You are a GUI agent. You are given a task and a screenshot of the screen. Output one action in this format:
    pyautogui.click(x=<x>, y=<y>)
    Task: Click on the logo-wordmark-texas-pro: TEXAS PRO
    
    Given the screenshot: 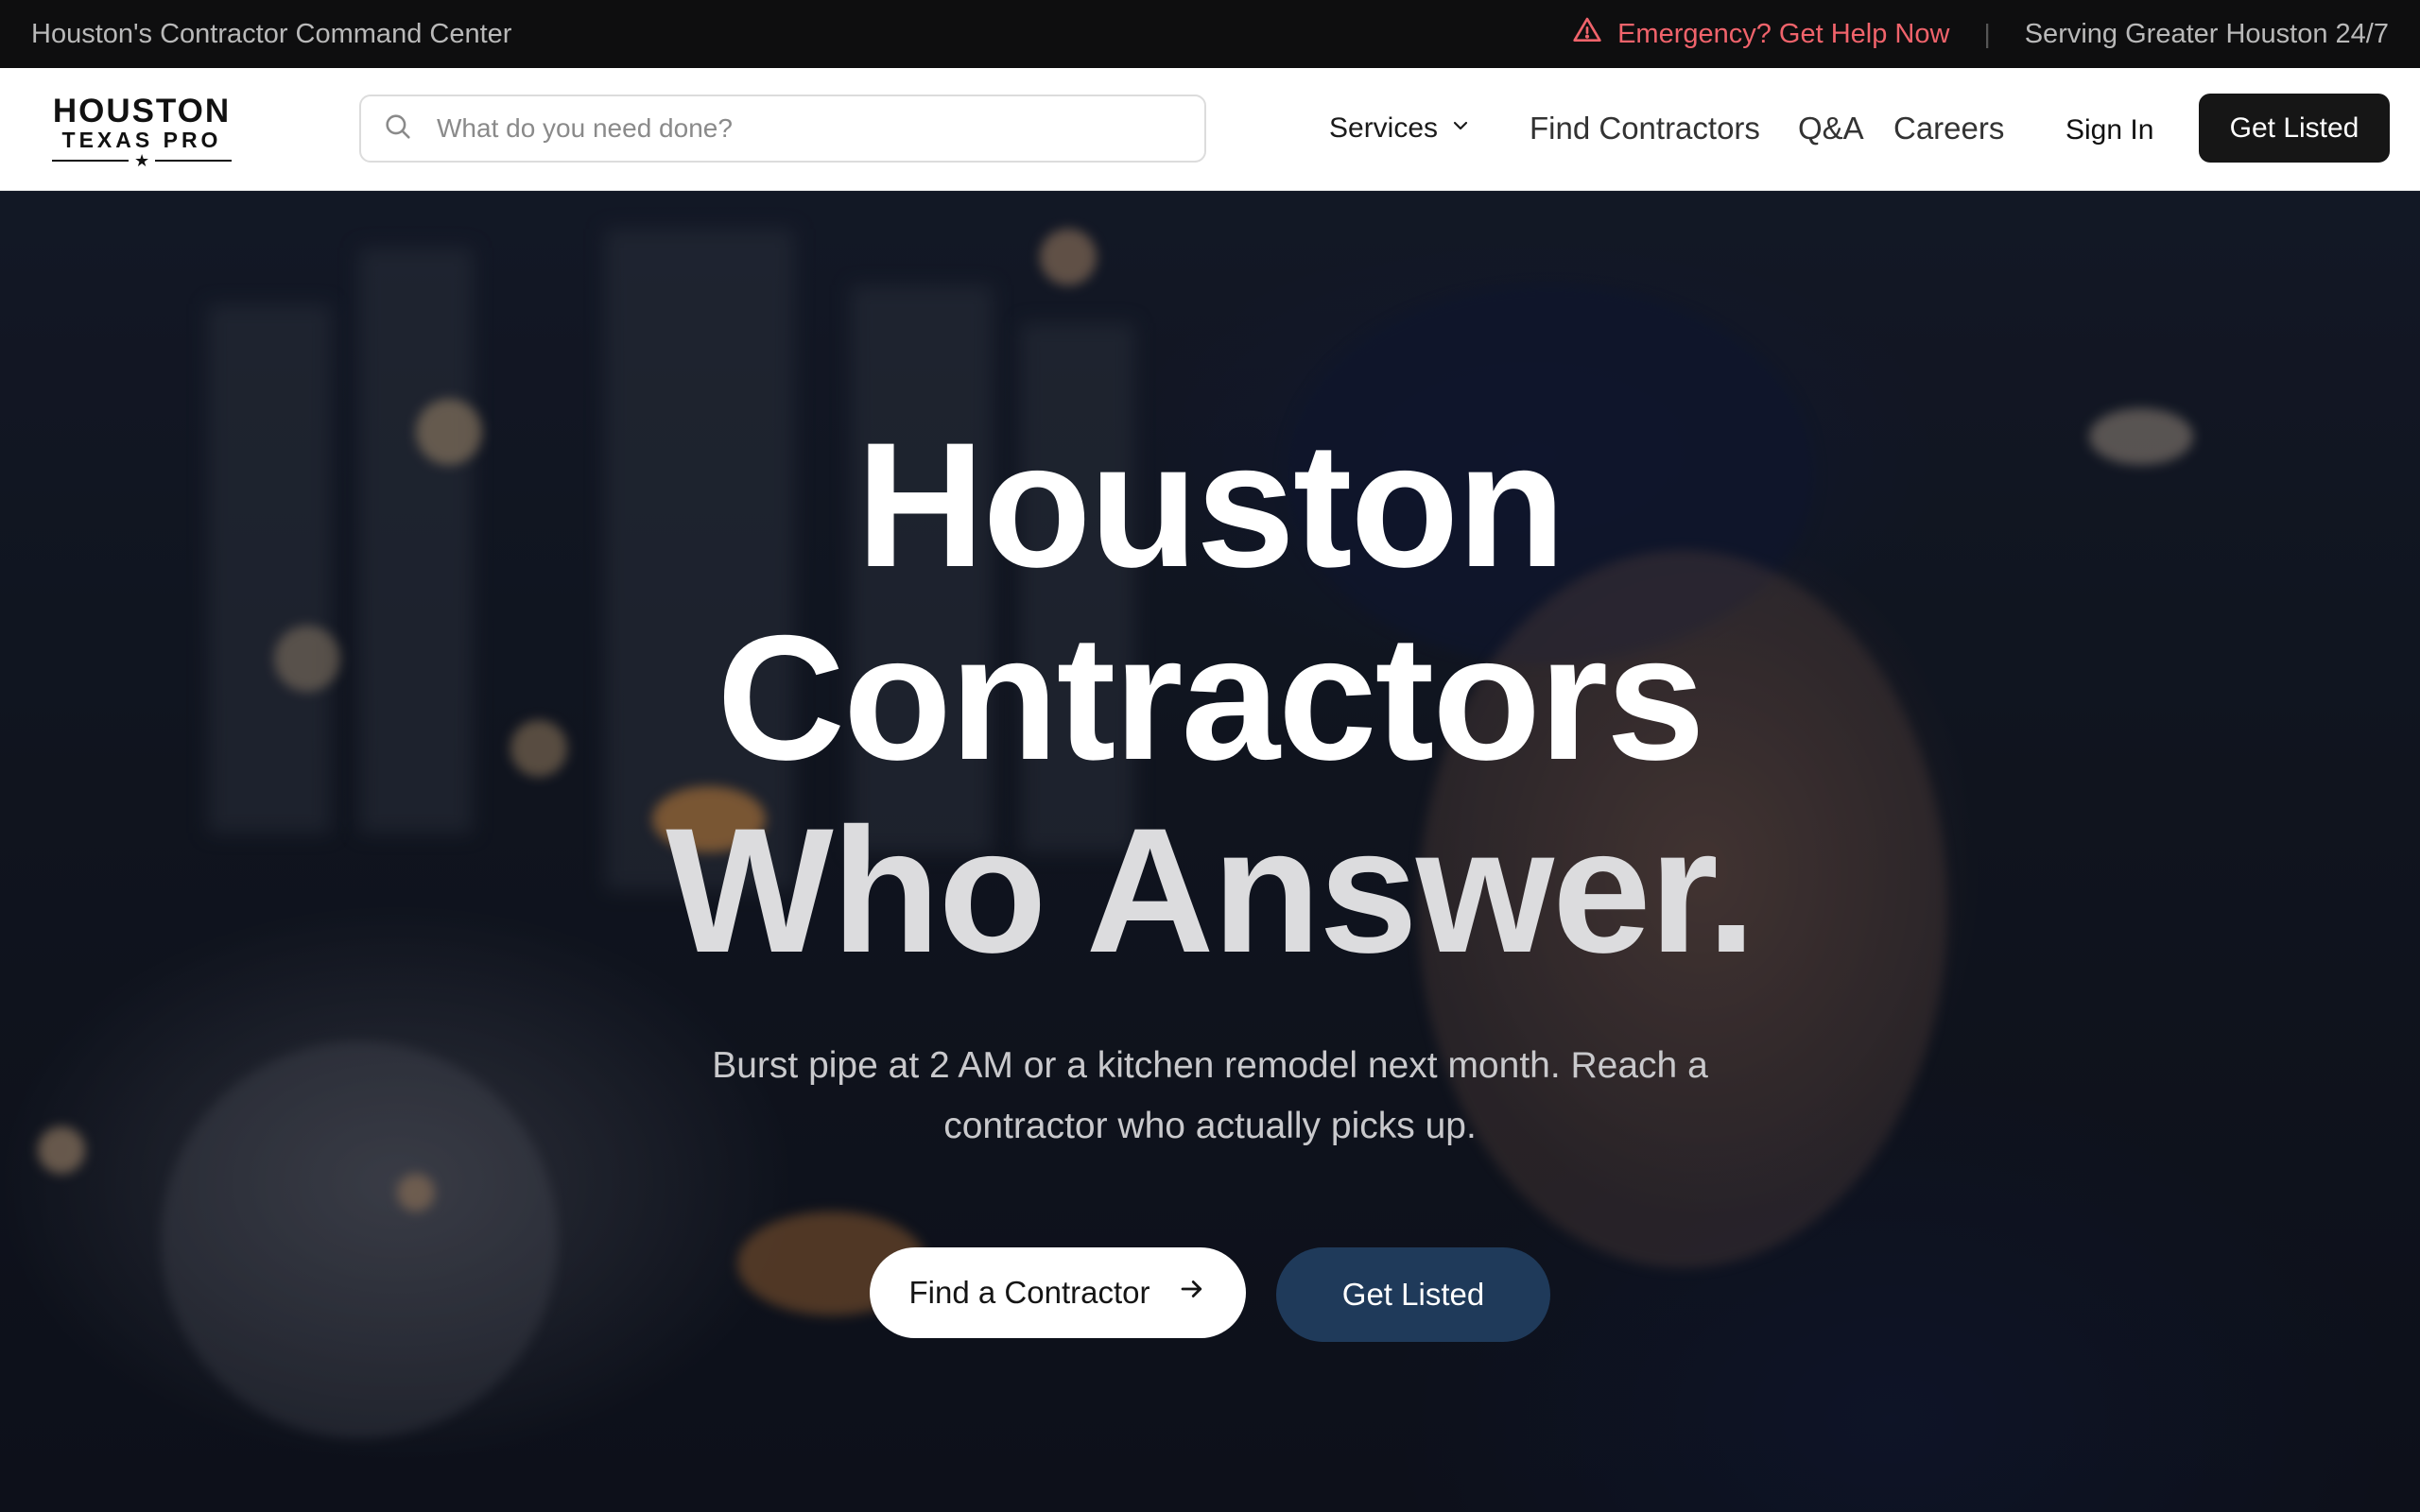 What is the action you would take?
    pyautogui.click(x=141, y=140)
    